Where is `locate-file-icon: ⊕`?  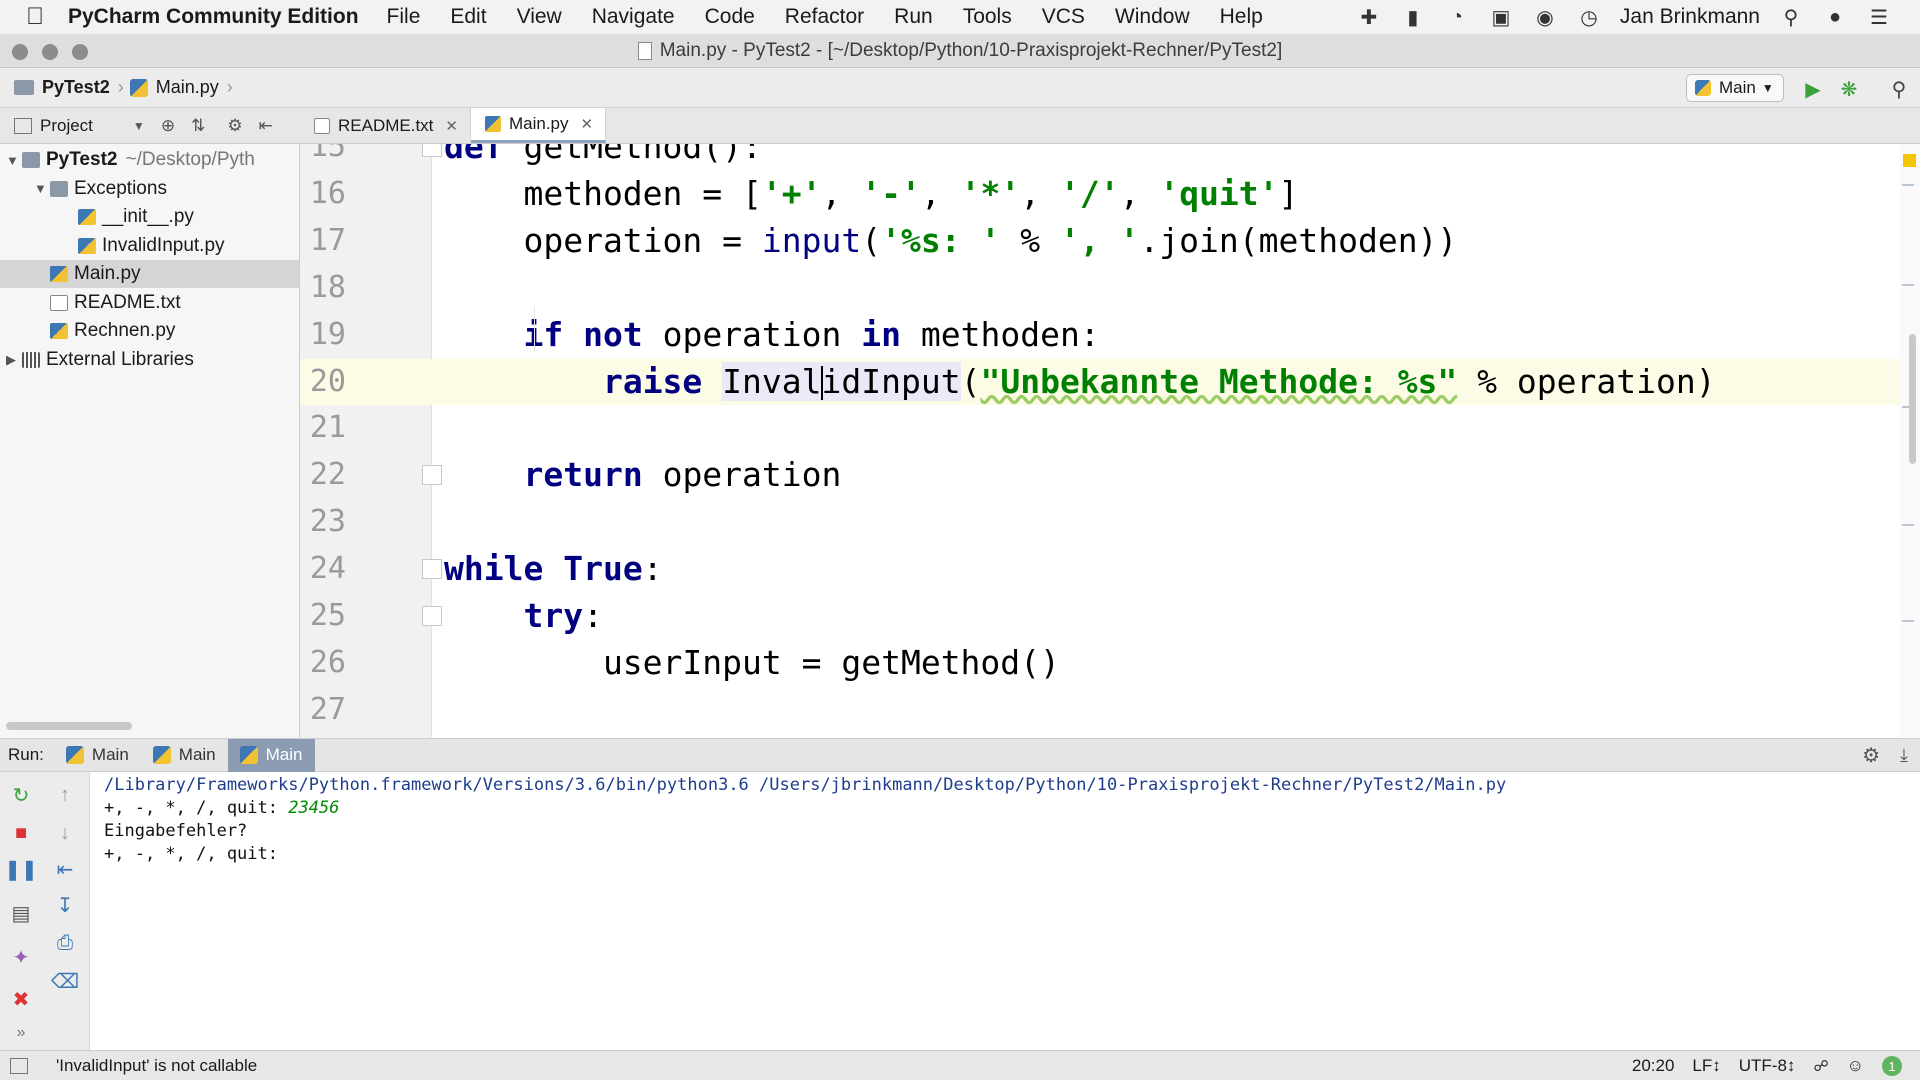 locate-file-icon: ⊕ is located at coordinates (168, 126).